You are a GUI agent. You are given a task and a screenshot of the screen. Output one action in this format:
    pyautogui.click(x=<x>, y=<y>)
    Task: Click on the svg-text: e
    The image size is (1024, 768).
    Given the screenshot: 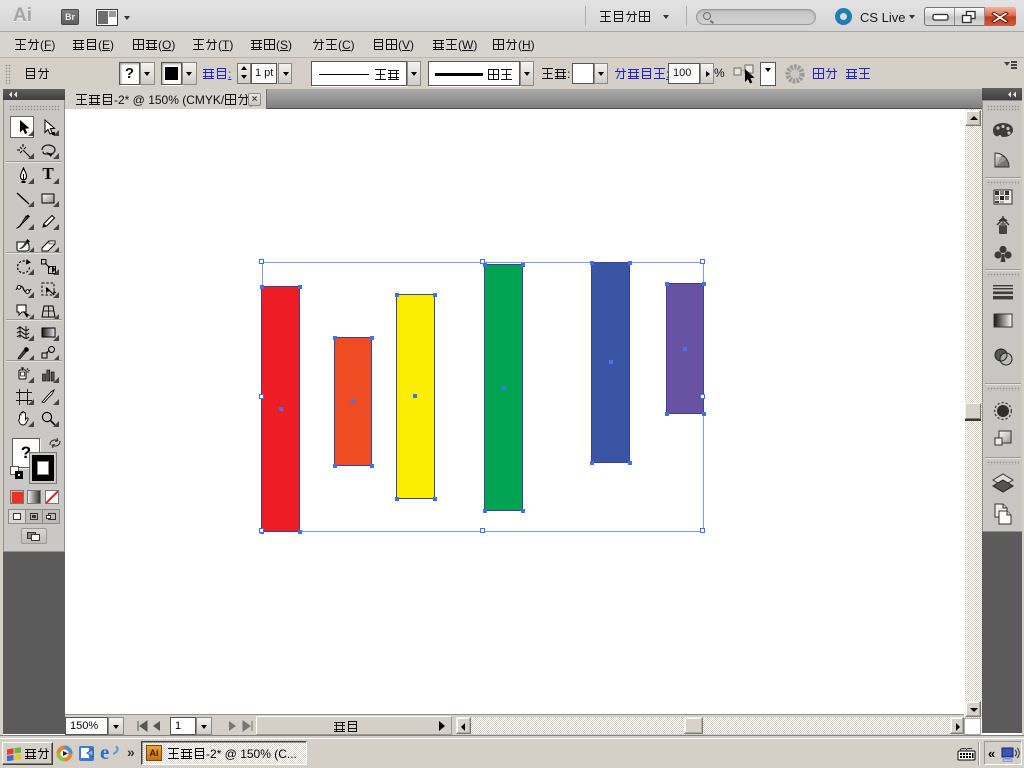 What is the action you would take?
    pyautogui.click(x=104, y=753)
    